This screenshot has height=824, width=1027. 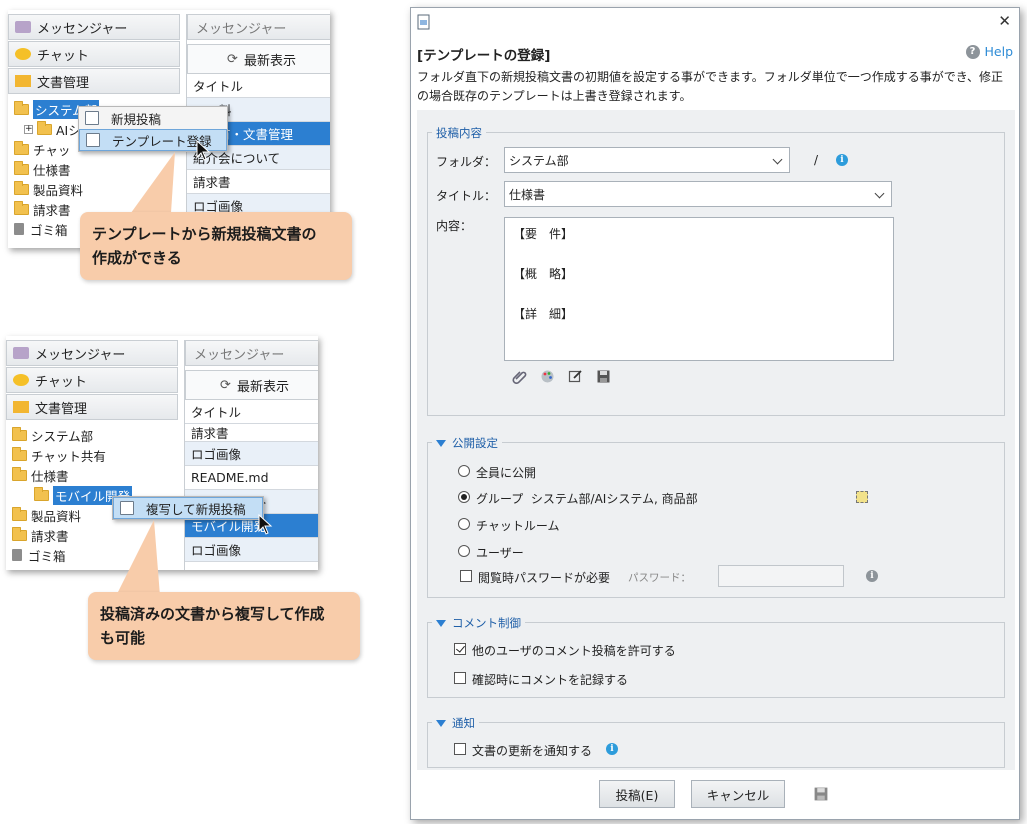 I want to click on palette-icon, so click(x=547, y=376).